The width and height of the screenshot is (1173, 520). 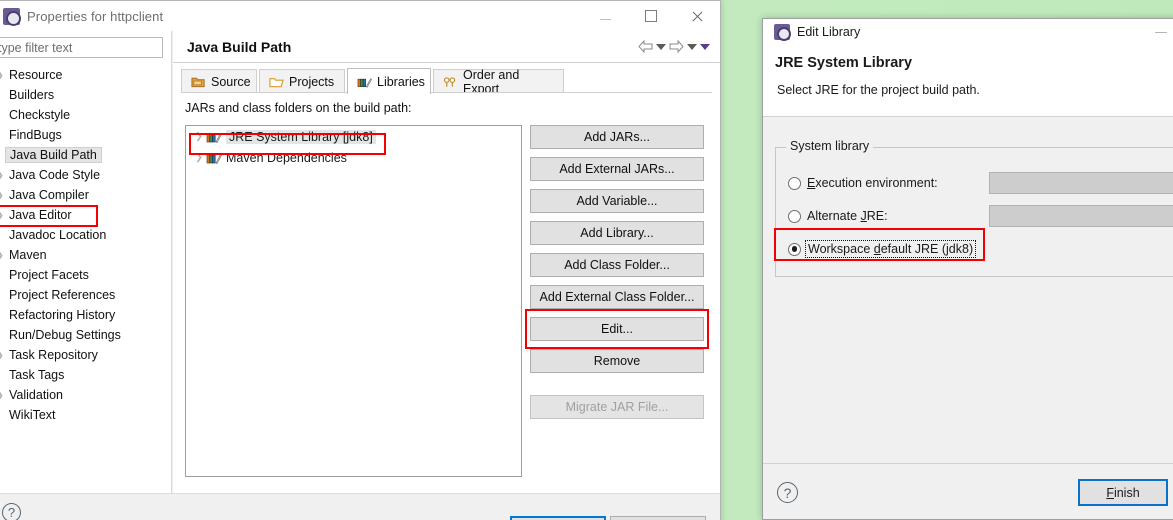 What do you see at coordinates (676, 46) in the screenshot?
I see `forward-arrow-icon` at bounding box center [676, 46].